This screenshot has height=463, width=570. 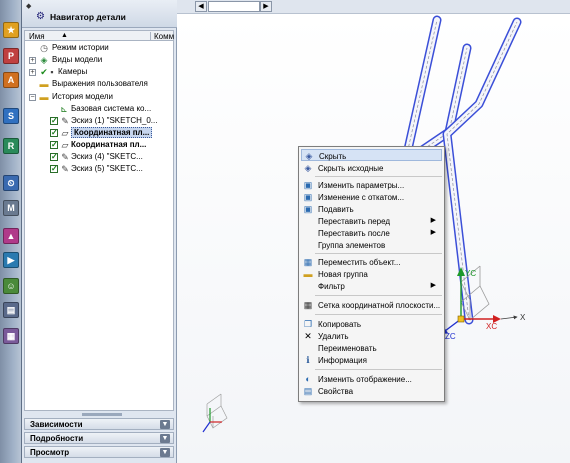 I want to click on tree-item-user-expressions: ▬ Выражения пользователя, so click(x=99, y=84).